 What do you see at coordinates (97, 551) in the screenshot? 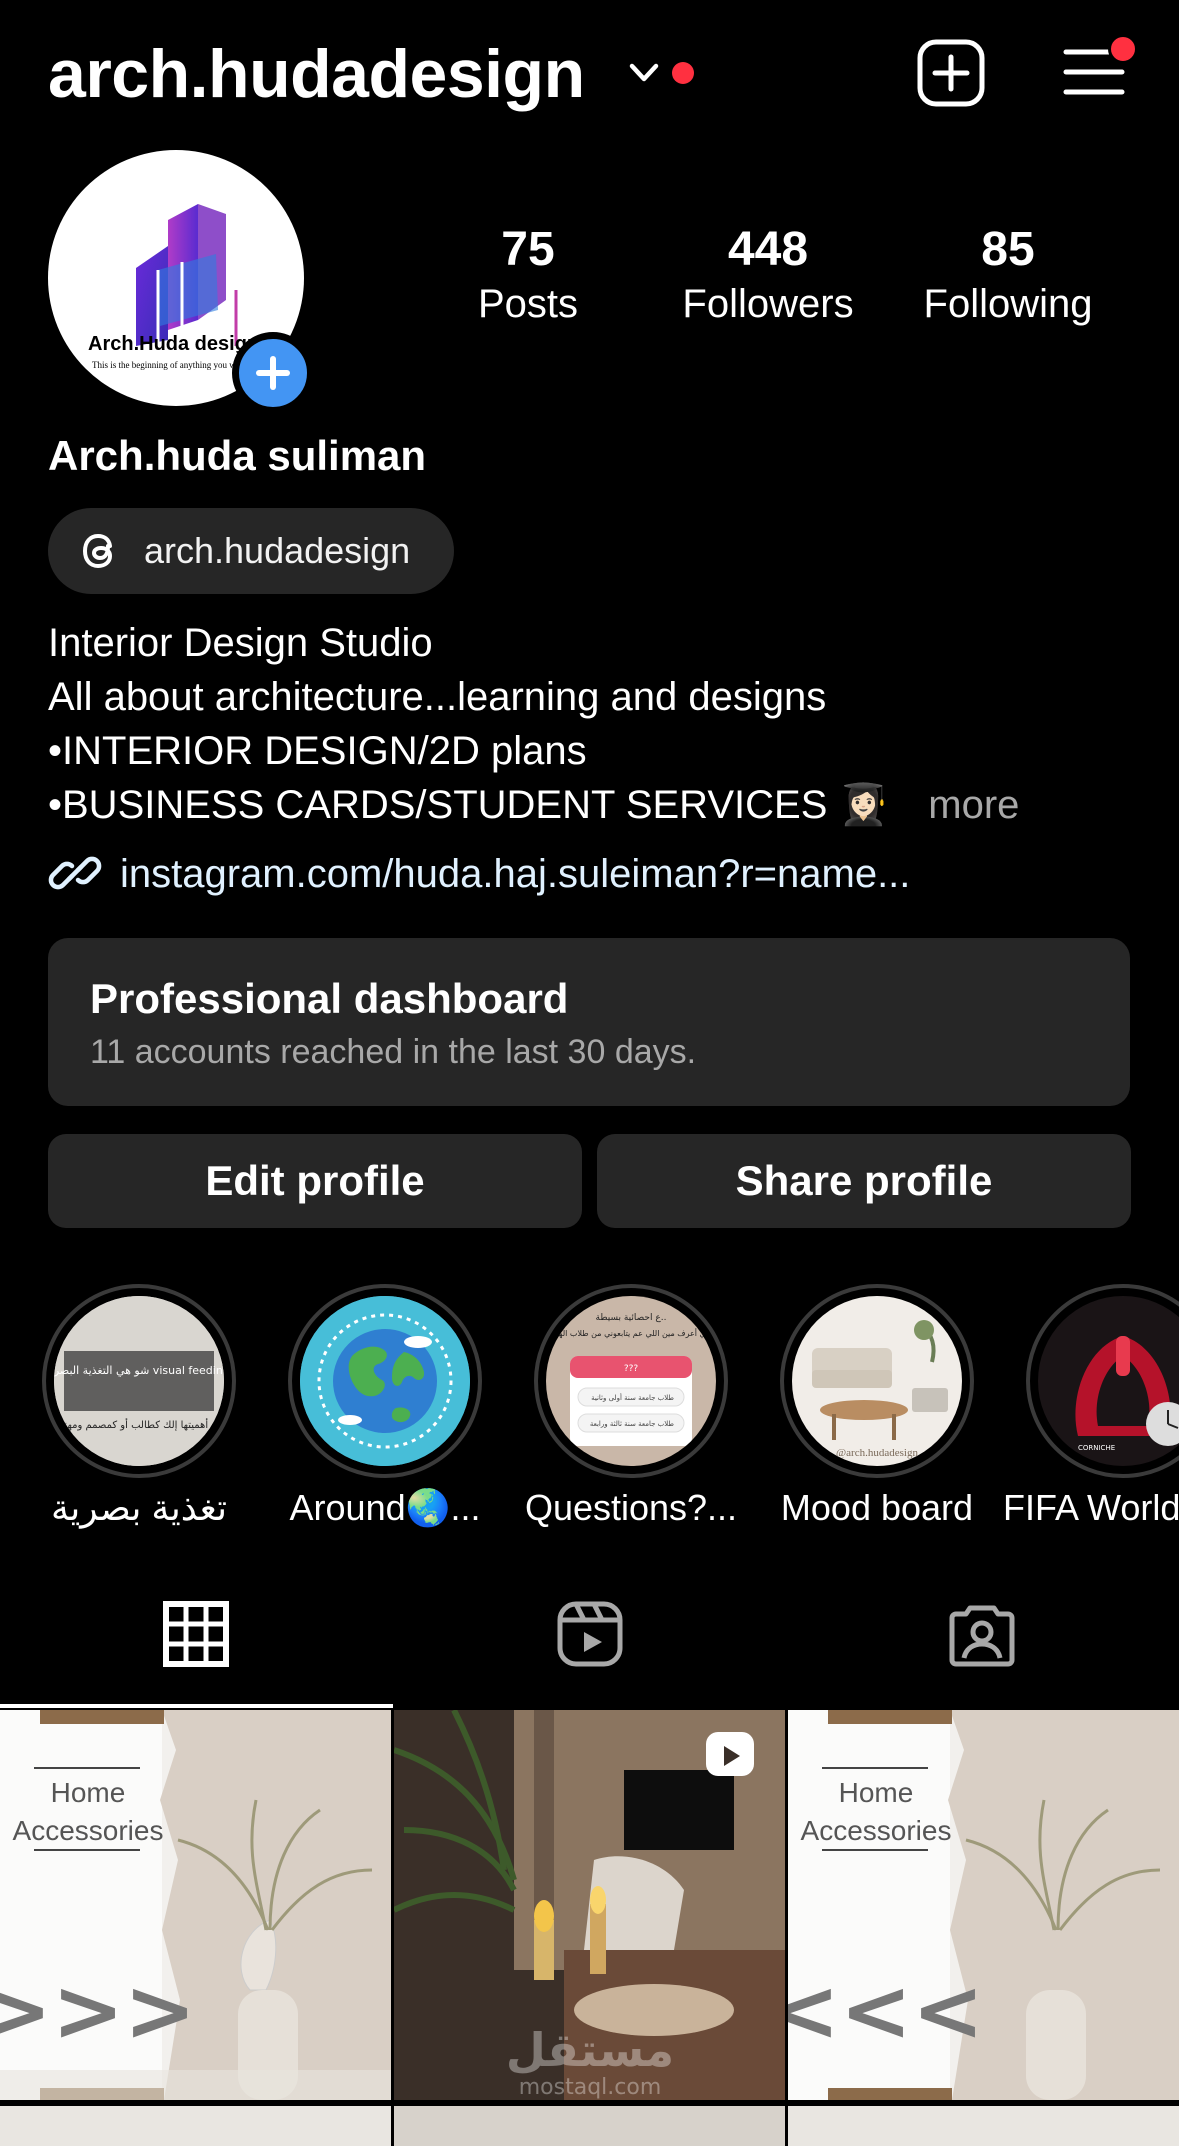
I see `threads-icon` at bounding box center [97, 551].